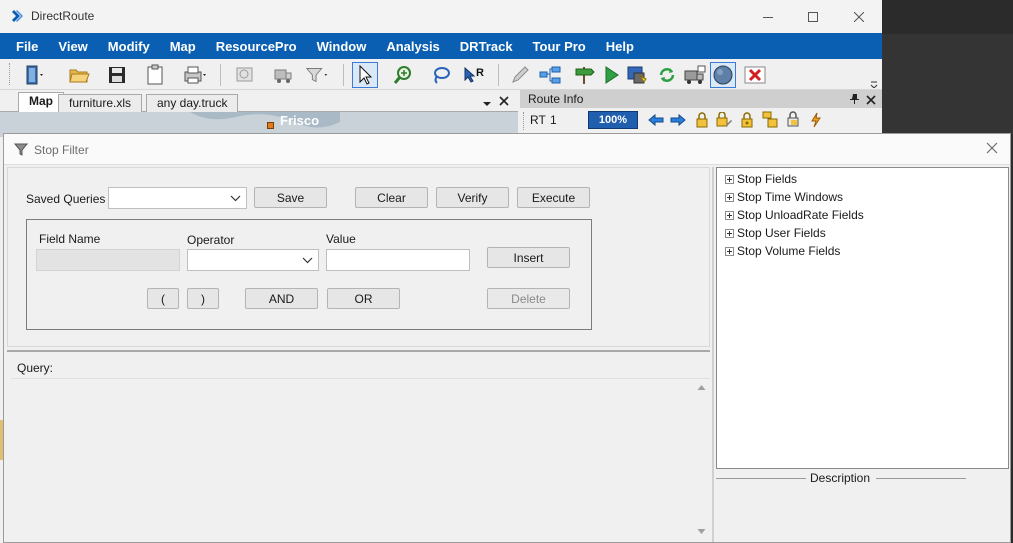  Describe the element at coordinates (701, 531) in the screenshot. I see `scroll-down-icon` at that location.